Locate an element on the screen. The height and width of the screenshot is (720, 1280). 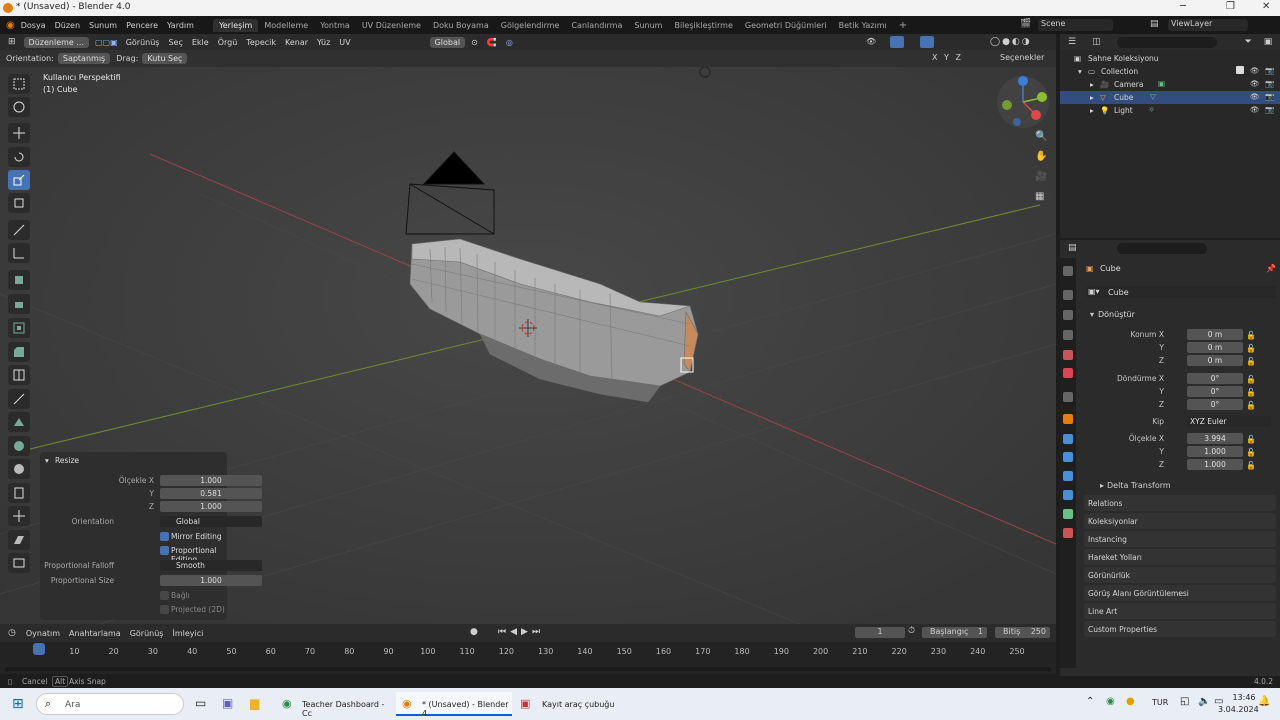
outliner-item-cube: ▸ ▽ Cube ▽ 👁 📷 is located at coordinates (1170, 97).